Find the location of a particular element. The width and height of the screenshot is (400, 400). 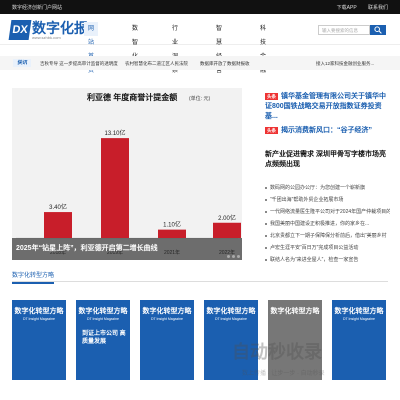

list-item: 数码网的公园办公厅：为您创建一个崭新旗 is located at coordinates (327, 188).